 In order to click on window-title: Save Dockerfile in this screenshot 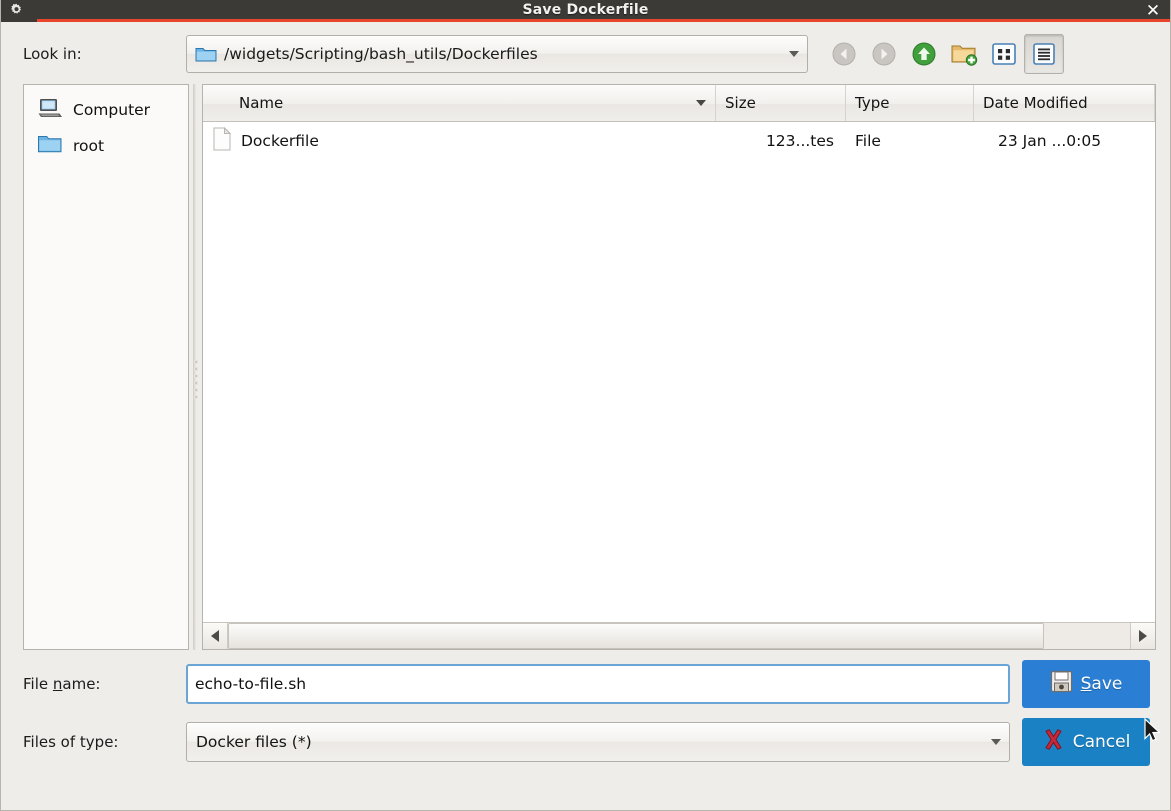, I will do `click(585, 9)`.